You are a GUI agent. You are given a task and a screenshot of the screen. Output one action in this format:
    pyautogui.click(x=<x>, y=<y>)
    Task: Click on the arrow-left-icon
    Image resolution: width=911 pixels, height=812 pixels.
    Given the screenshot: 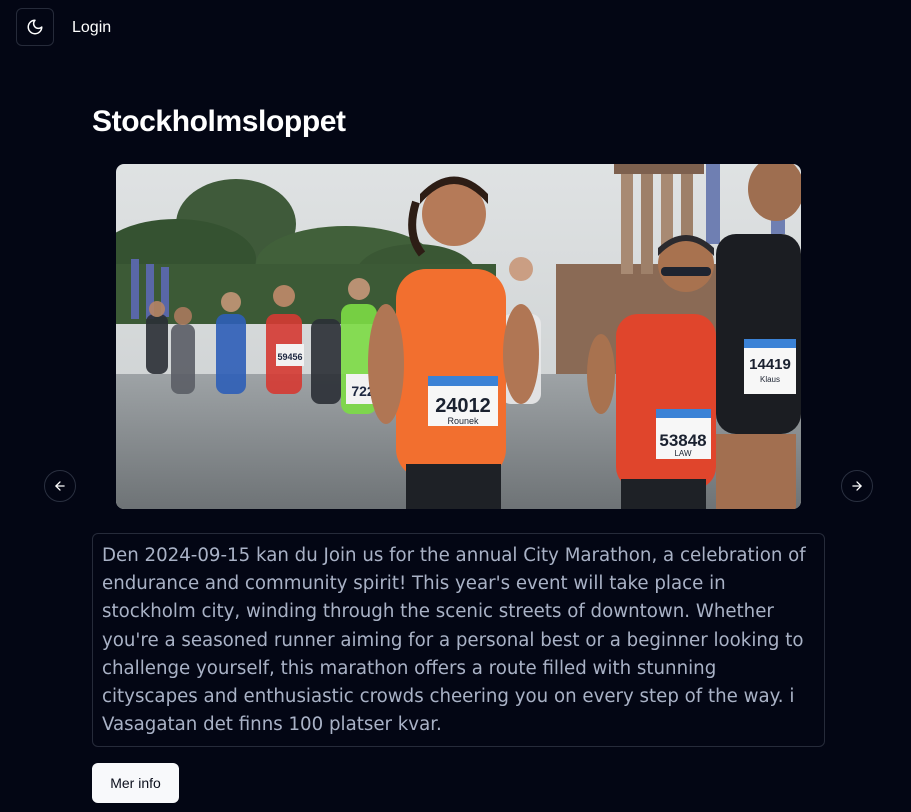 What is the action you would take?
    pyautogui.click(x=60, y=486)
    